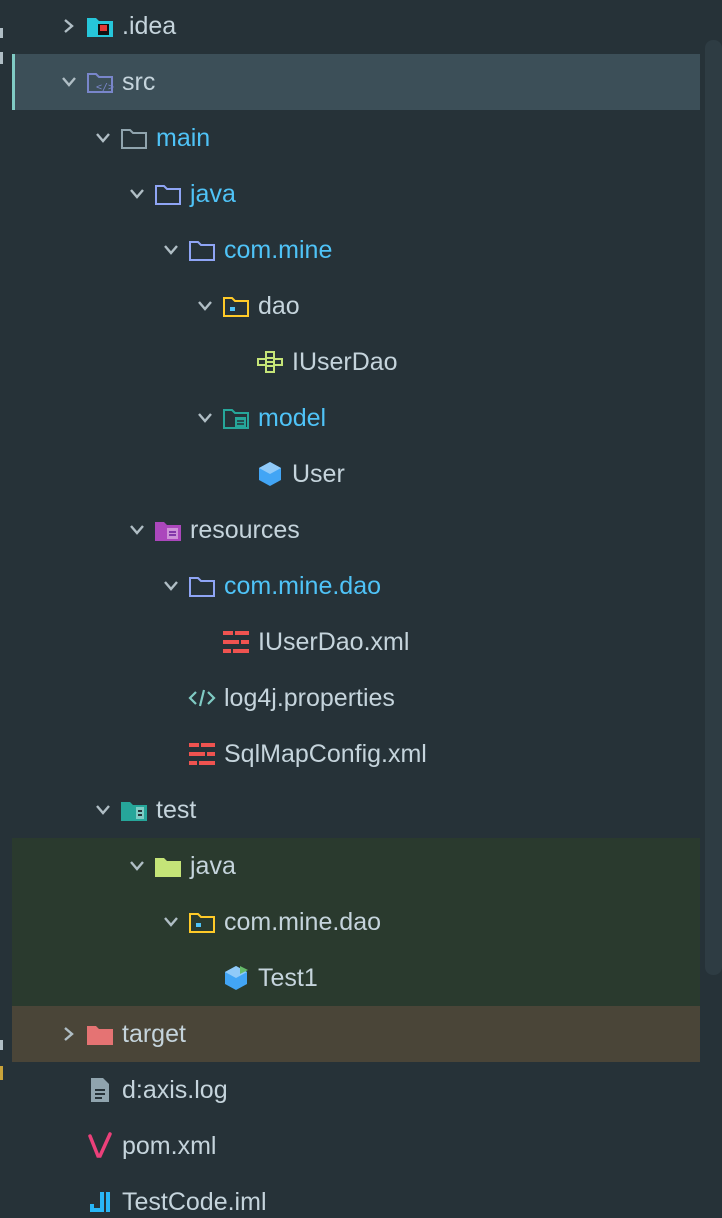 Image resolution: width=722 pixels, height=1218 pixels. Describe the element at coordinates (356, 306) in the screenshot. I see `tree-item-dao: dao` at that location.